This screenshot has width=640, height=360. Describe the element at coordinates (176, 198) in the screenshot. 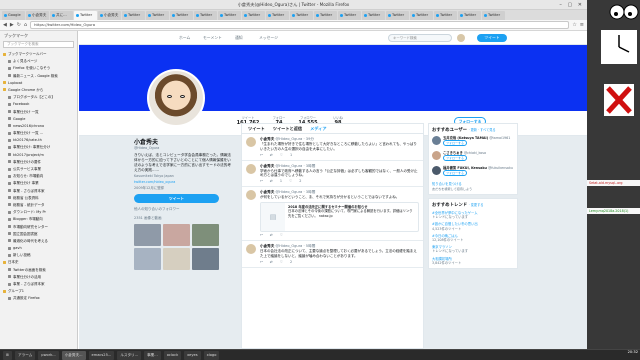

I see `tweet-to-user-button: ツイート` at that location.